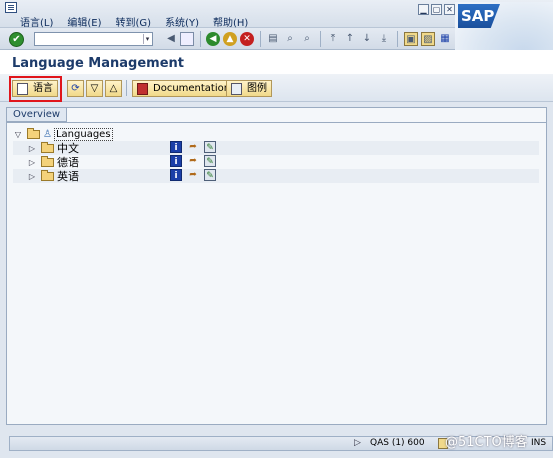  What do you see at coordinates (276, 62) in the screenshot?
I see `title-bar: Language Management` at bounding box center [276, 62].